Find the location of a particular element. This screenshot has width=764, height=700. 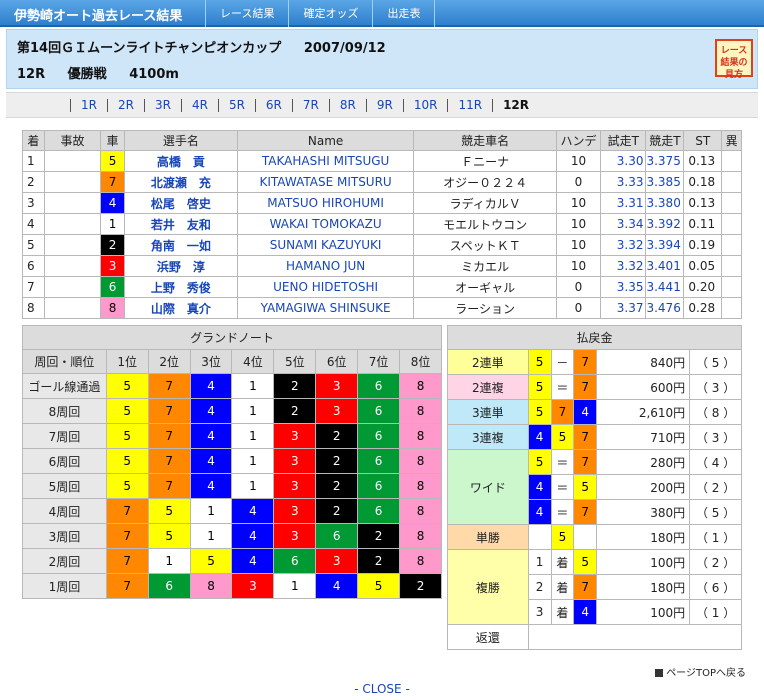

bike-name: Ｆニーナ is located at coordinates (485, 161).